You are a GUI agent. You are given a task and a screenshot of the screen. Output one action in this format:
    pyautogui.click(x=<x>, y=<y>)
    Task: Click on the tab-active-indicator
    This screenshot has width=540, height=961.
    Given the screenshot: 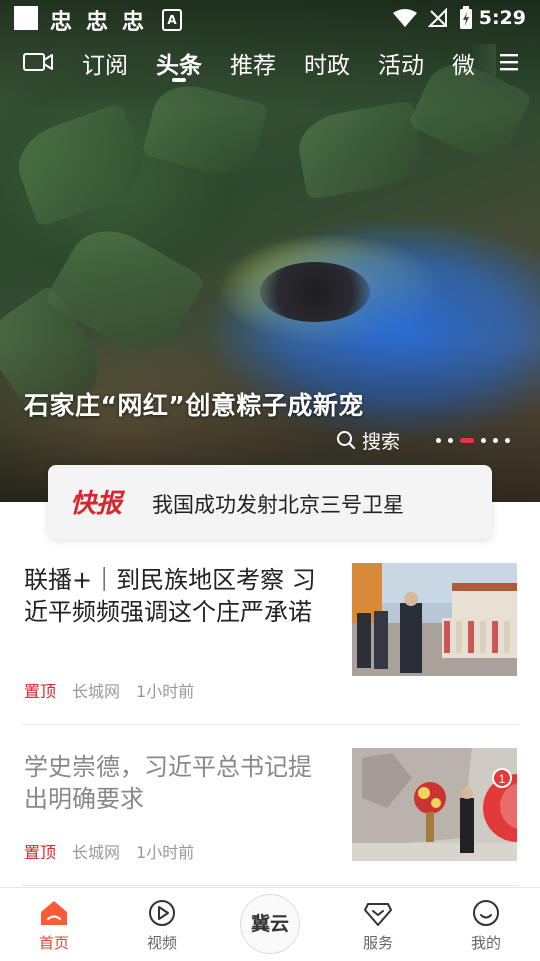 What is the action you would take?
    pyautogui.click(x=179, y=80)
    